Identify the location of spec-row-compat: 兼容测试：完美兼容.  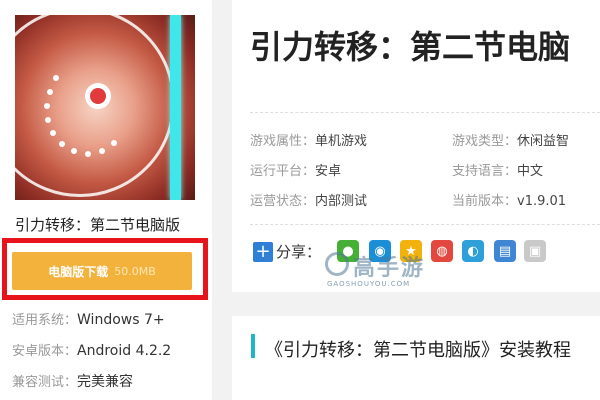
(72, 381).